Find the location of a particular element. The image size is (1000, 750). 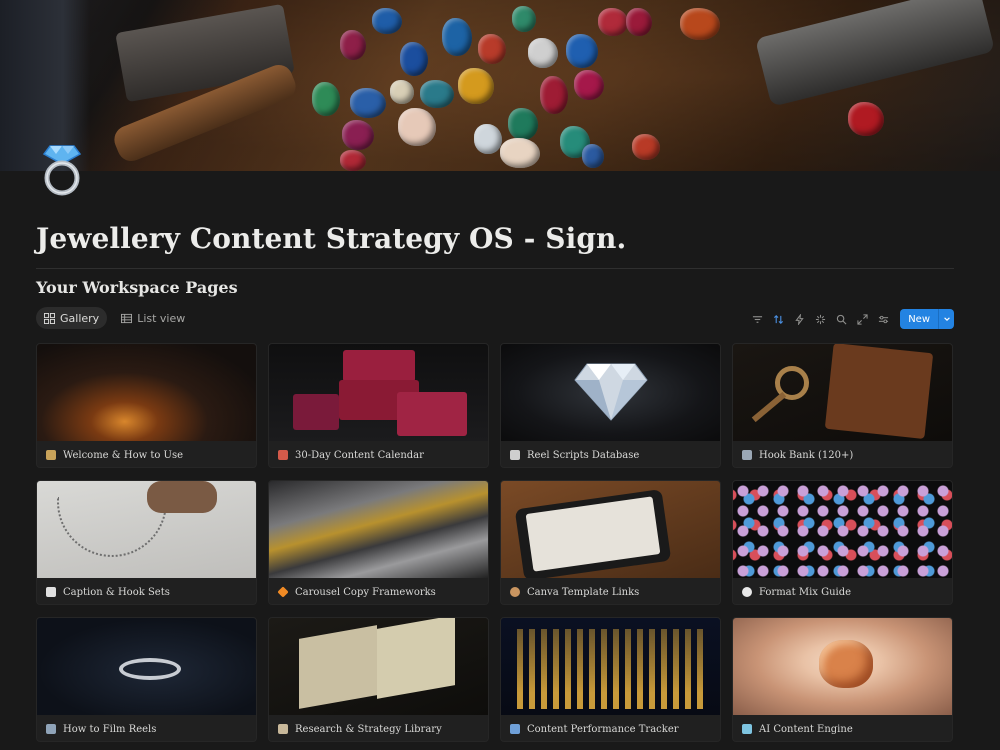

card-title: Caption & Hook Sets is located at coordinates (116, 592).